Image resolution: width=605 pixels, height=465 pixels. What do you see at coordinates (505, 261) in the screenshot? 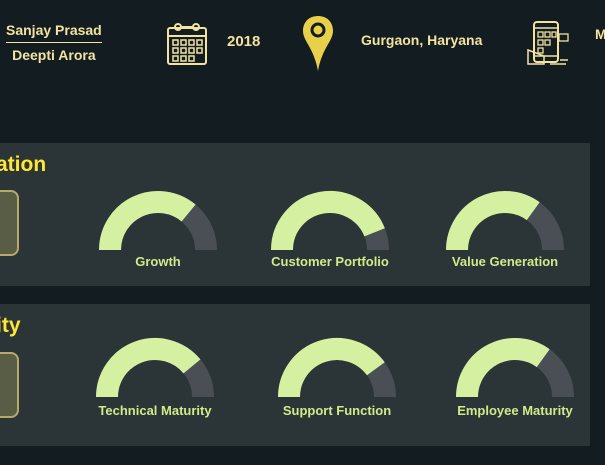
I see `gauge-label: Value Generation` at bounding box center [505, 261].